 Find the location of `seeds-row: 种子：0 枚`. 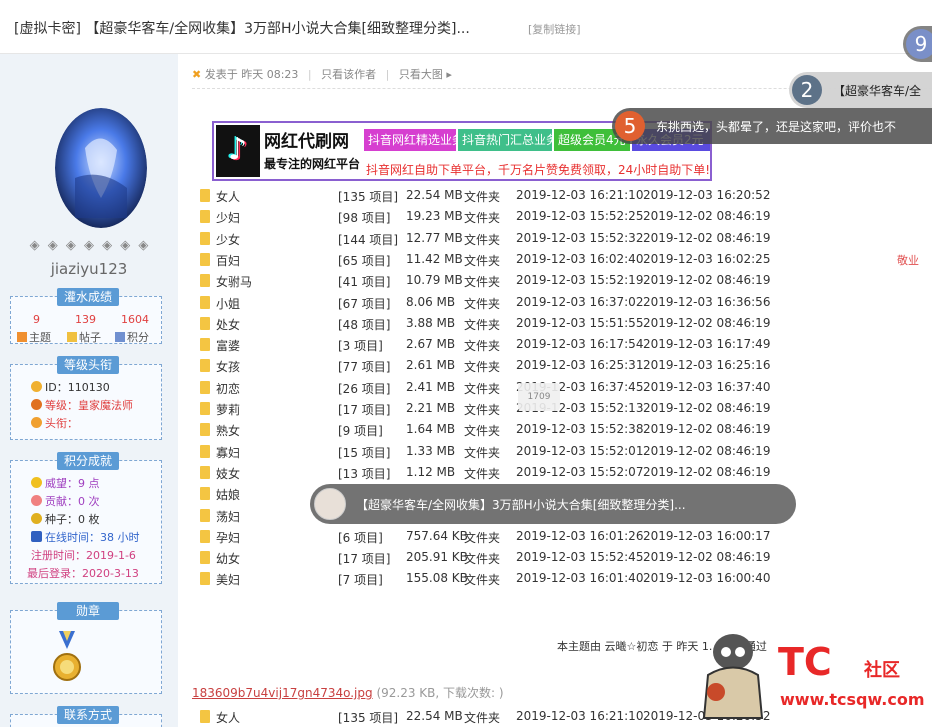

seeds-row: 种子：0 枚 is located at coordinates (65, 519).